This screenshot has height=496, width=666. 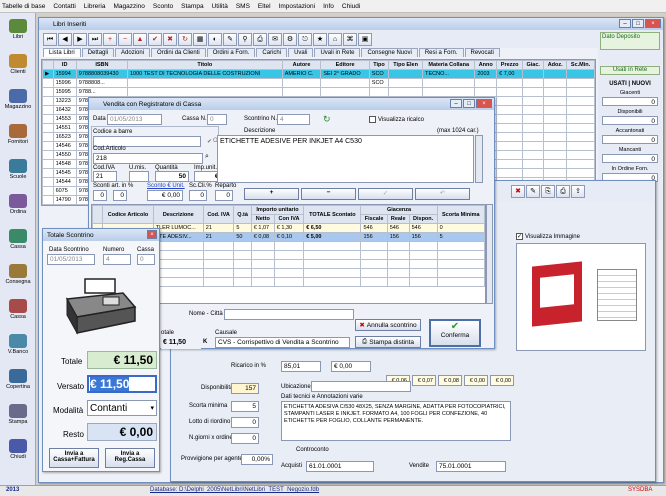 What do you see at coordinates (471, 466) in the screenshot?
I see `vendite-field: 75.01.0001` at bounding box center [471, 466].